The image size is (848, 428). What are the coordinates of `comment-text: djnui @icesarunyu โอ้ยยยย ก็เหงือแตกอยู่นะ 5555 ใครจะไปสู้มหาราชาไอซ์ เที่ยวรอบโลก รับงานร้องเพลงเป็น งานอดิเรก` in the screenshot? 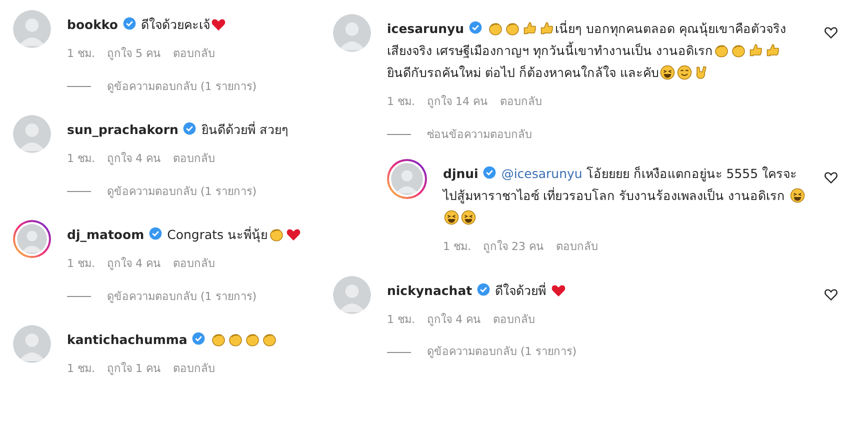 It's located at (625, 196).